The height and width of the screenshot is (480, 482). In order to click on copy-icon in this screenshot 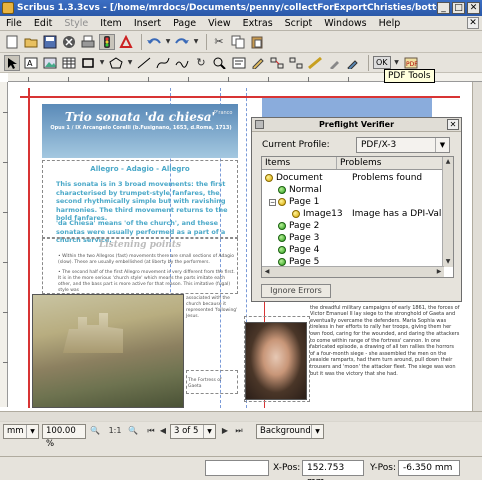, I will do `click(238, 42)`.